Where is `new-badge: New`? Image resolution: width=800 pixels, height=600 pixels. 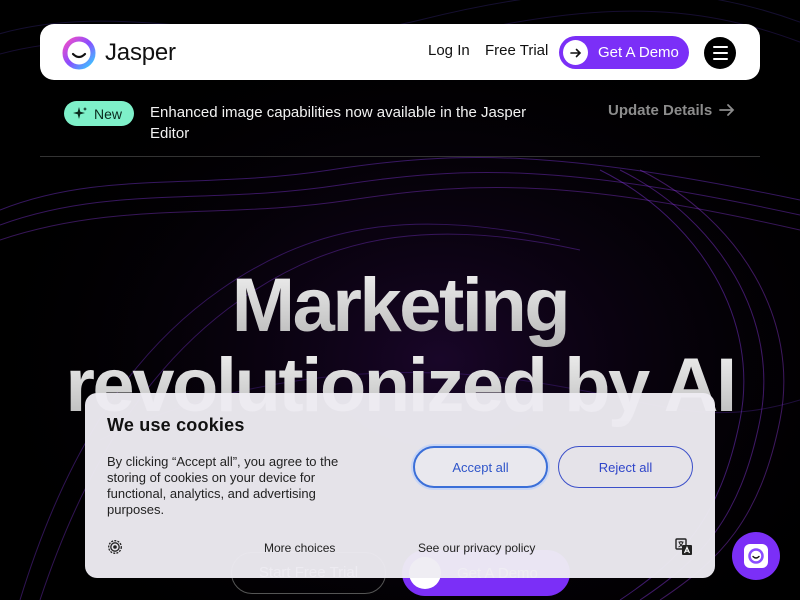
new-badge: New is located at coordinates (99, 113).